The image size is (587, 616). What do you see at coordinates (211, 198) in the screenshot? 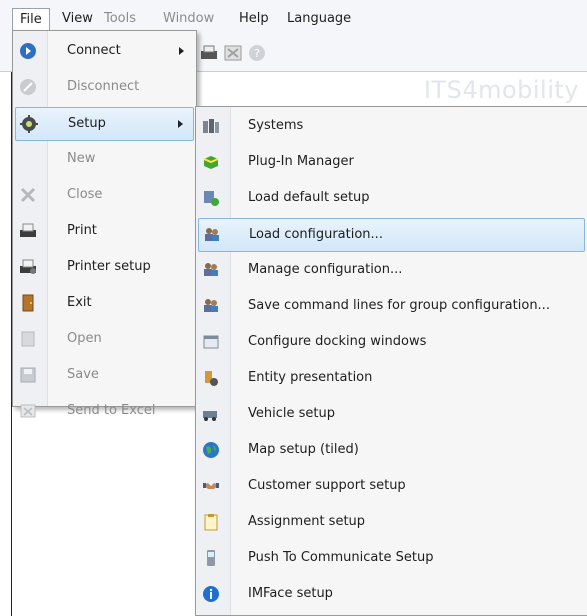
I see `load-default-icon` at bounding box center [211, 198].